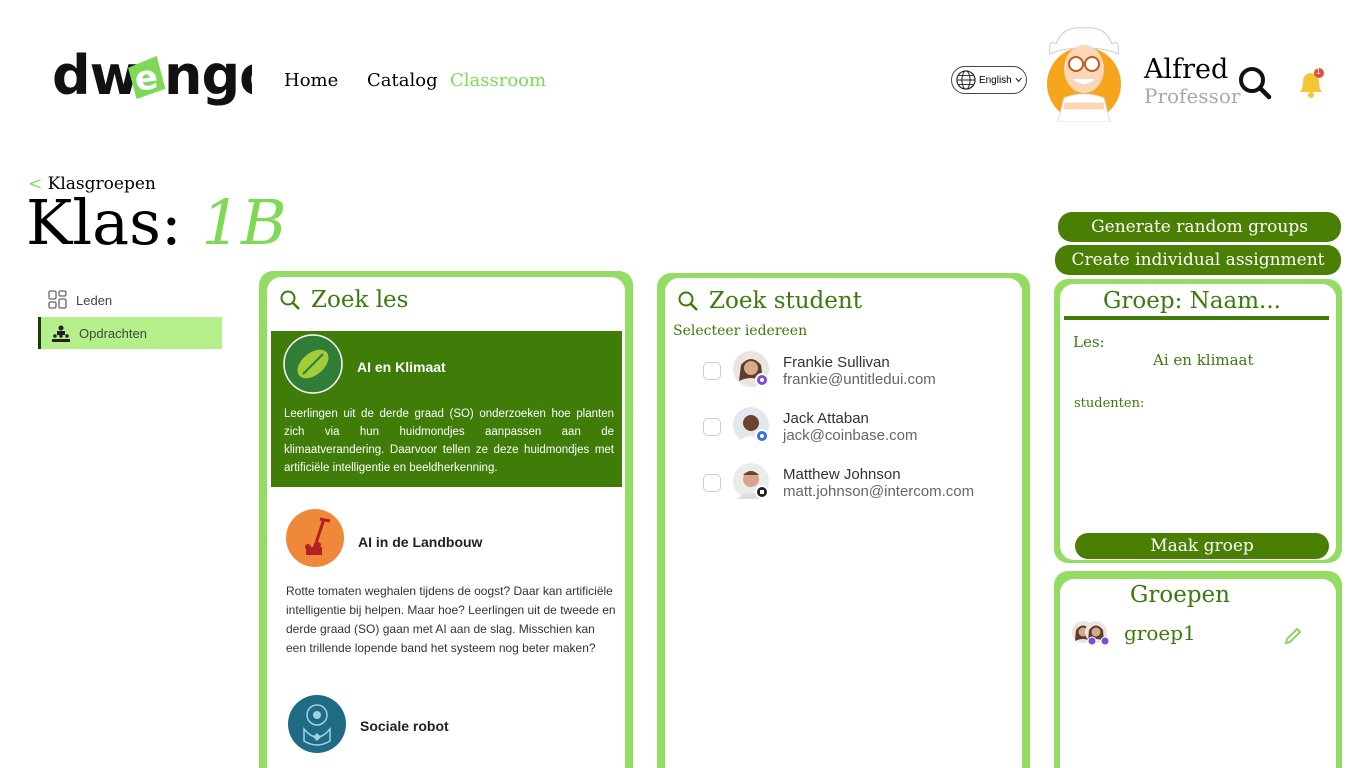 The width and height of the screenshot is (1366, 768). I want to click on create-group-button: Maak groep, so click(1202, 546).